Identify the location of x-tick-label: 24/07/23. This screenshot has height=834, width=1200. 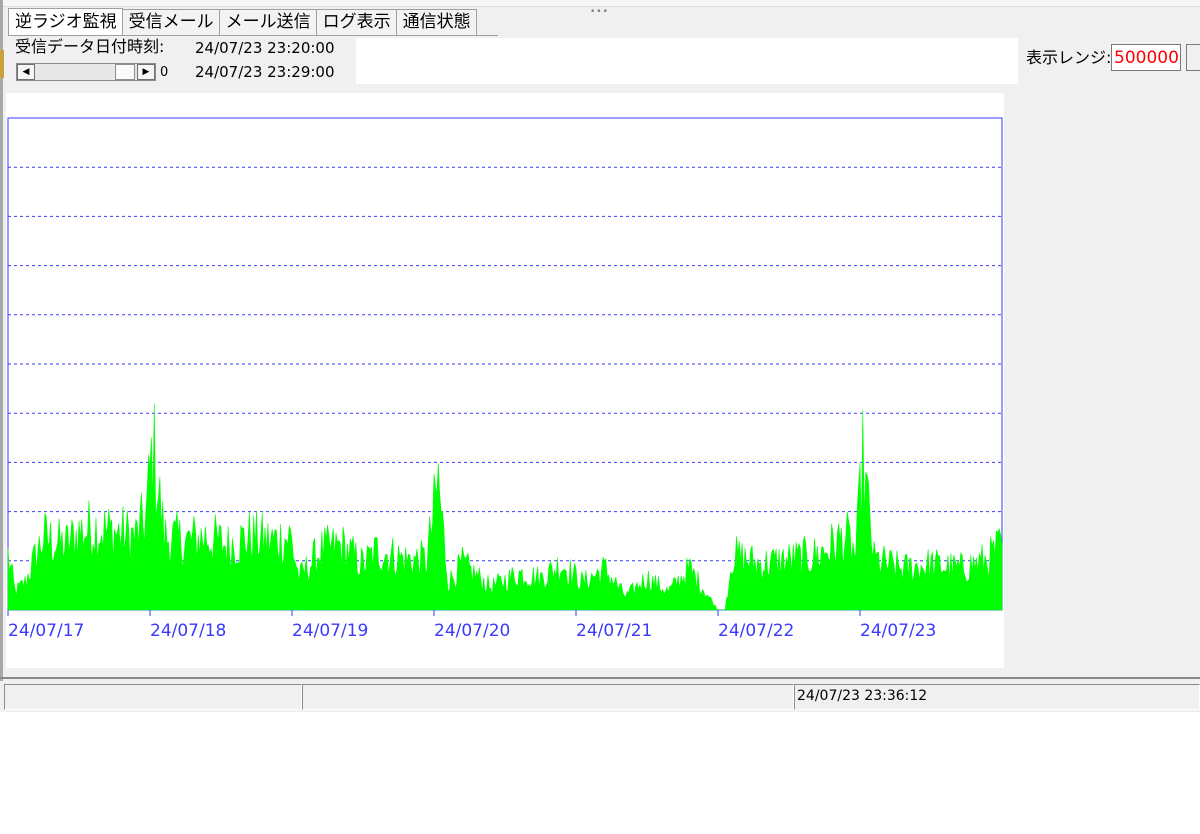
(898, 631).